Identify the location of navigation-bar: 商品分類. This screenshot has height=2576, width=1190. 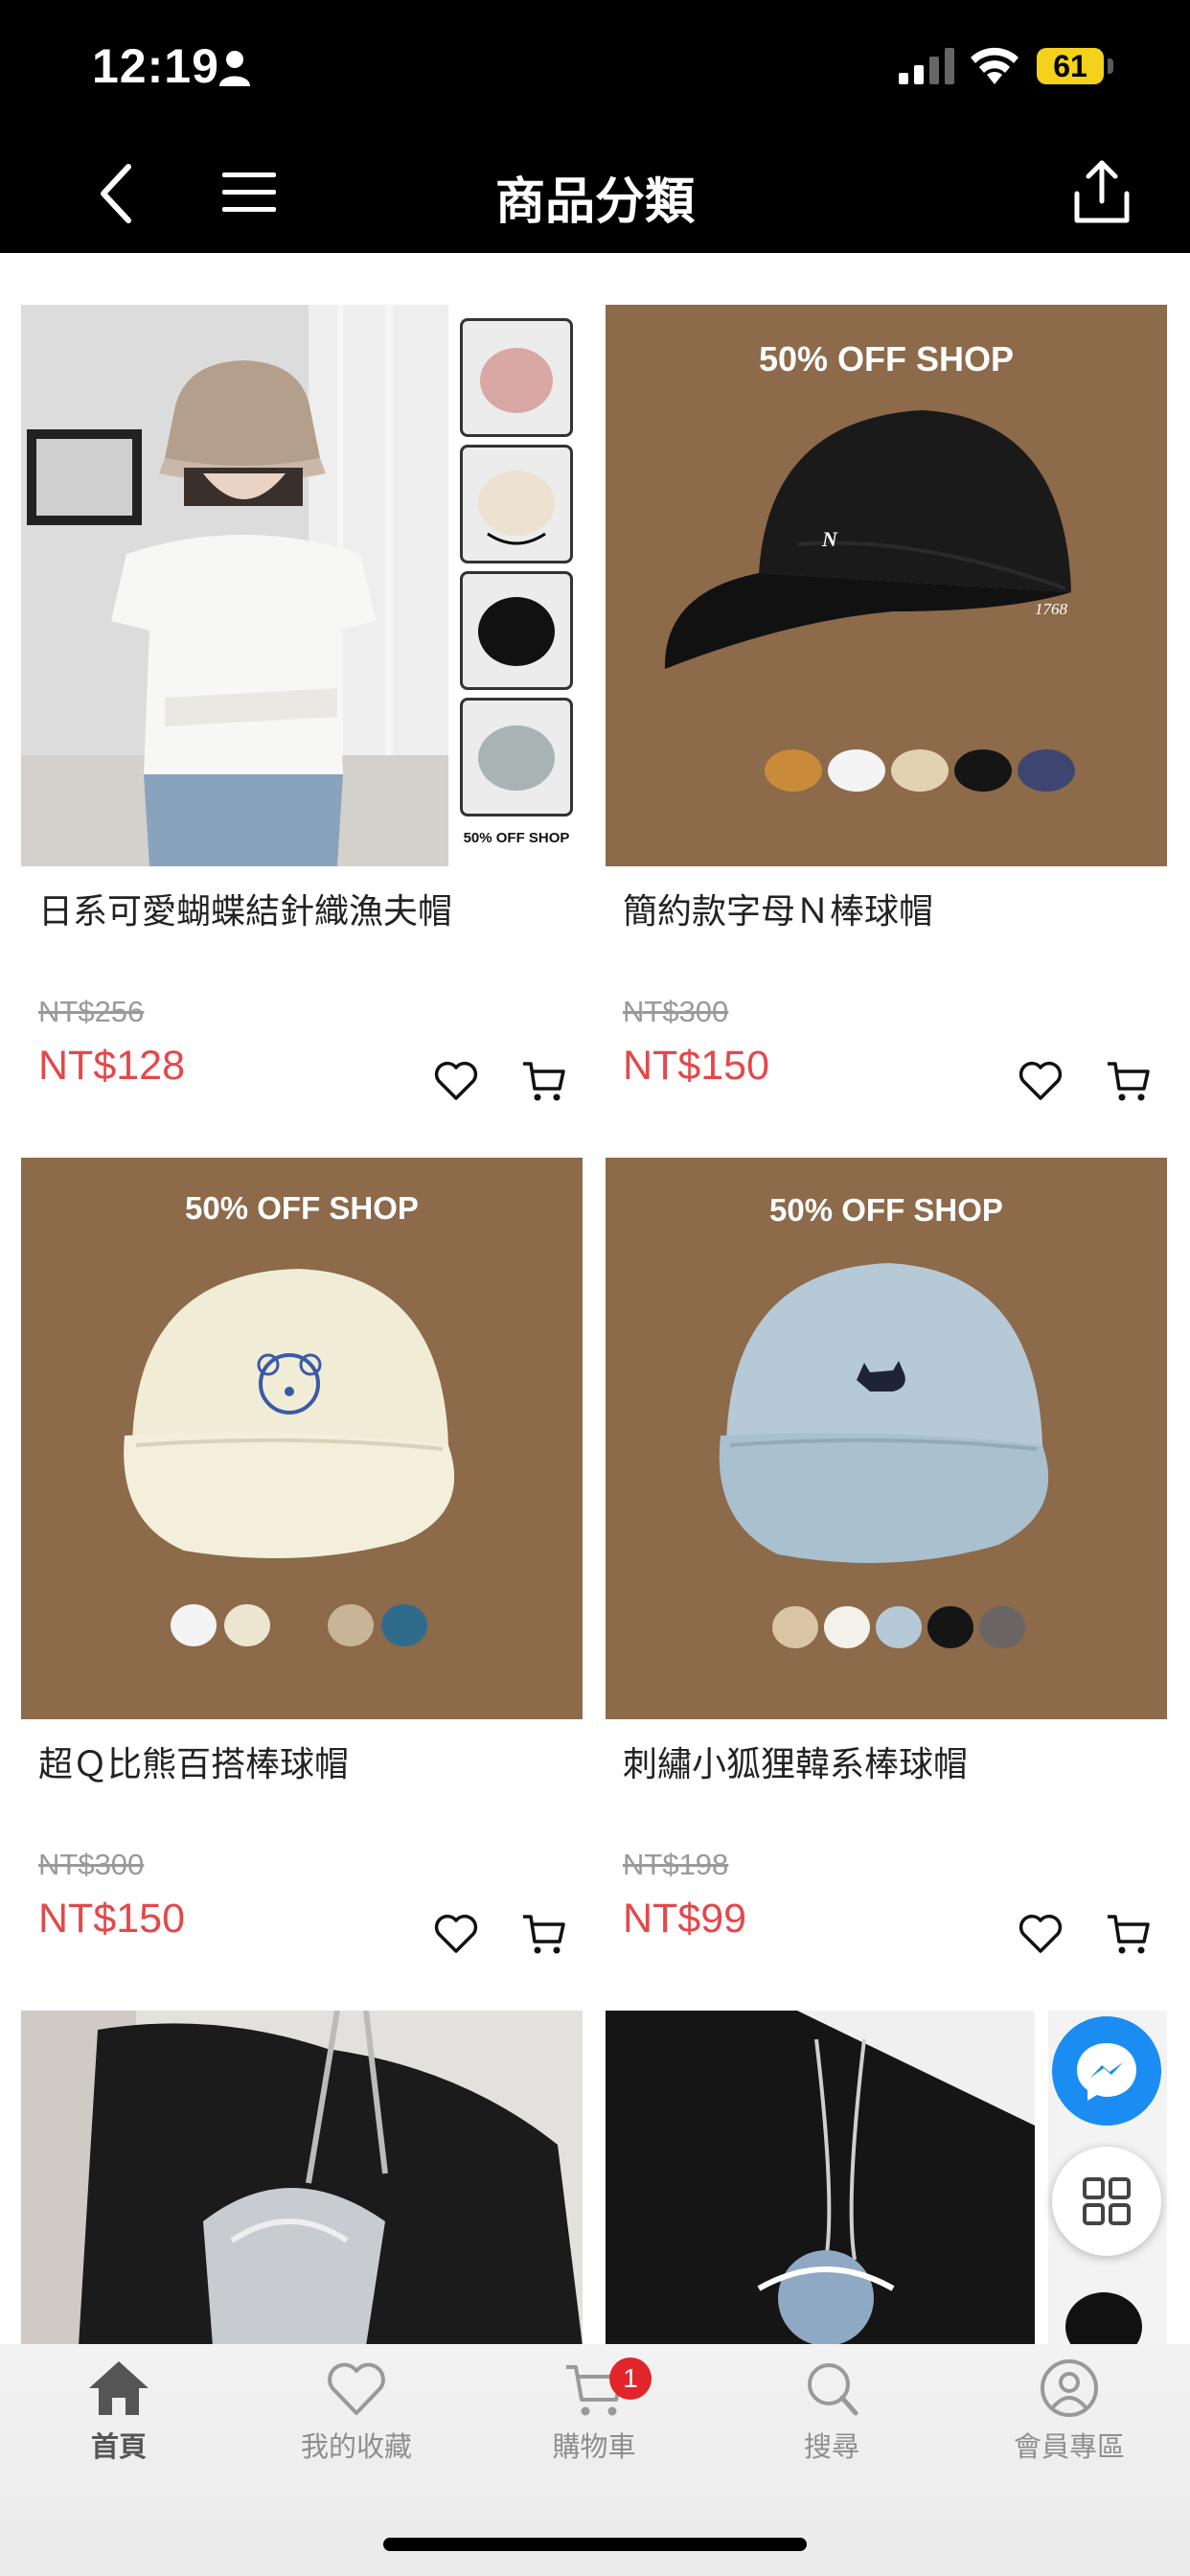
(595, 193).